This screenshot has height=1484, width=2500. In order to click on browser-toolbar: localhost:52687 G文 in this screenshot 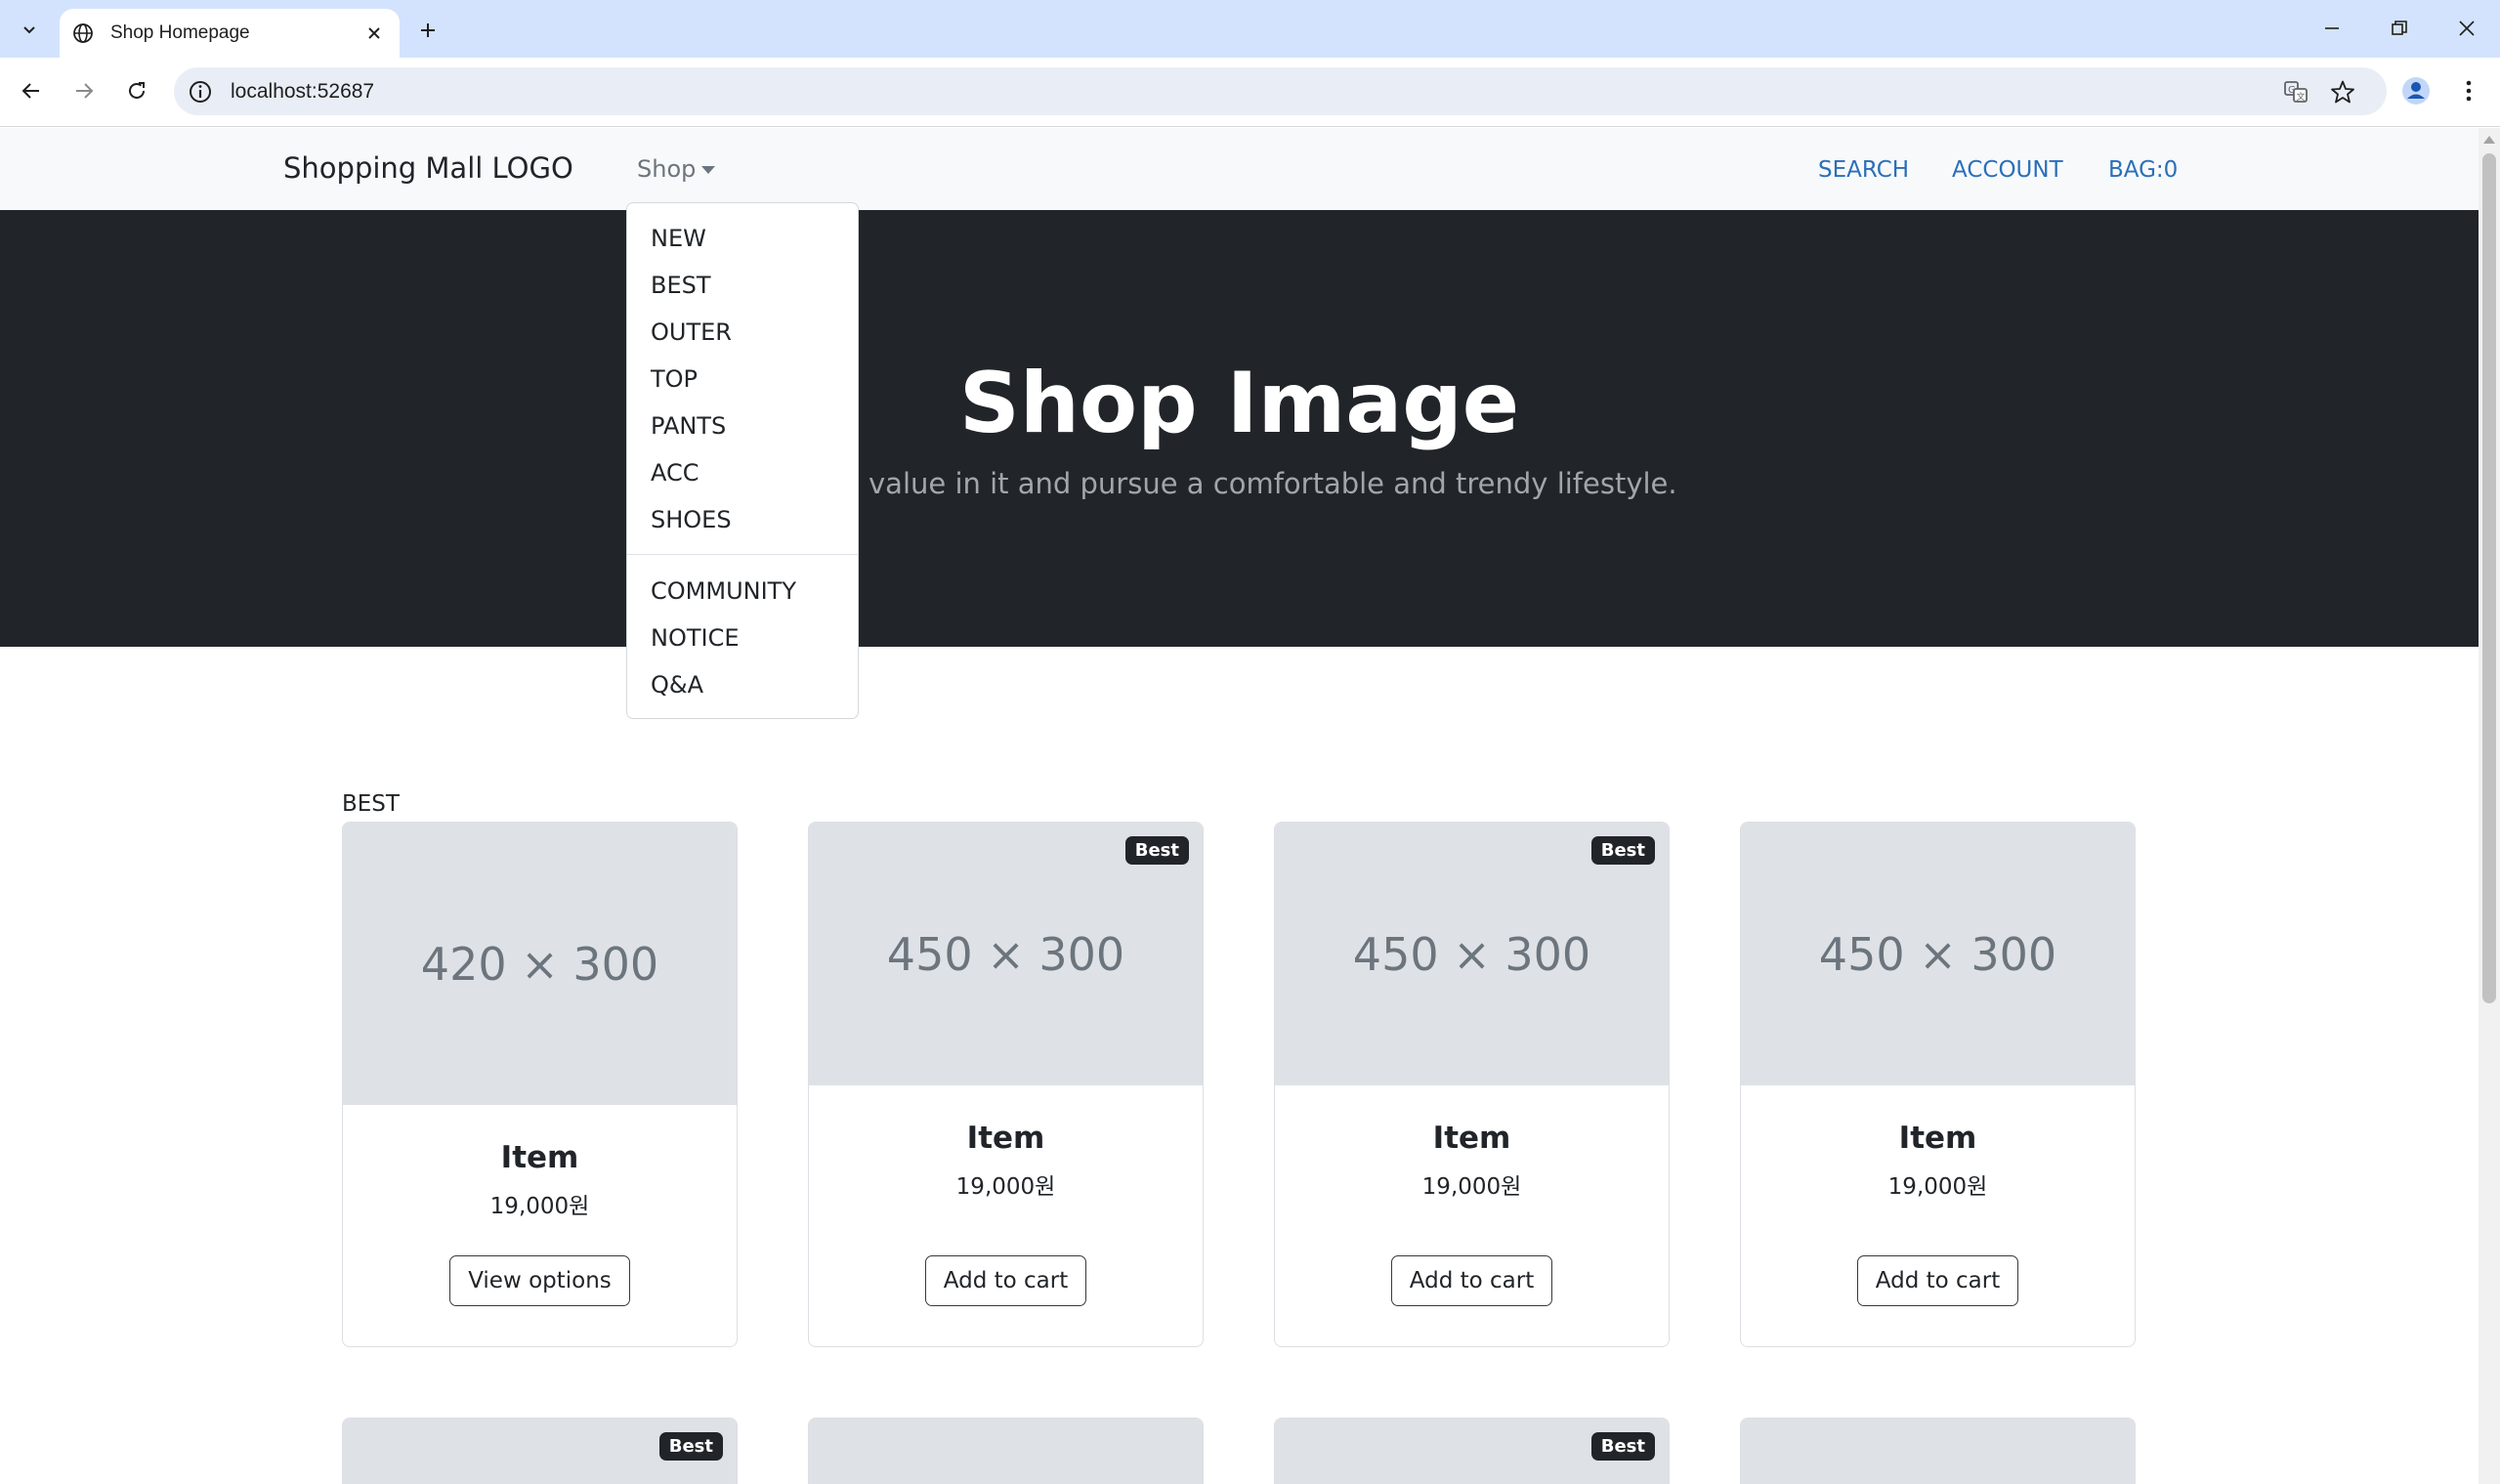, I will do `click(1250, 92)`.